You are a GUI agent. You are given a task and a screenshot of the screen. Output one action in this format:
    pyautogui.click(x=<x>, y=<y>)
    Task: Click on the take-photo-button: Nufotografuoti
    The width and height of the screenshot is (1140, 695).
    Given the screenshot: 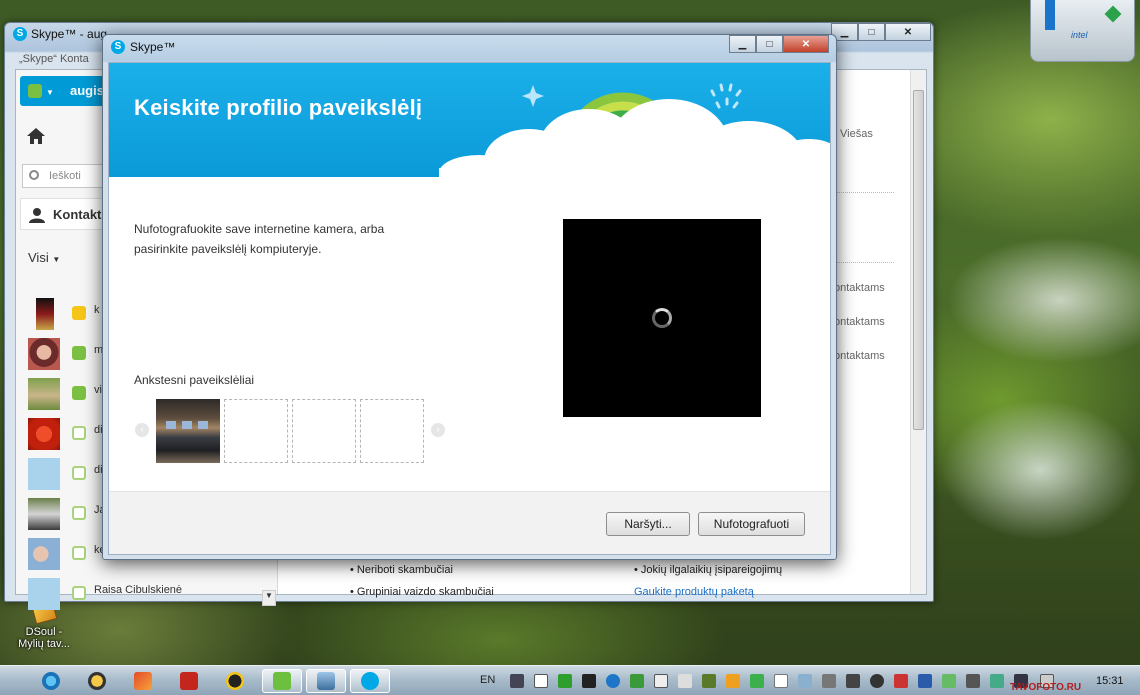 What is the action you would take?
    pyautogui.click(x=751, y=524)
    